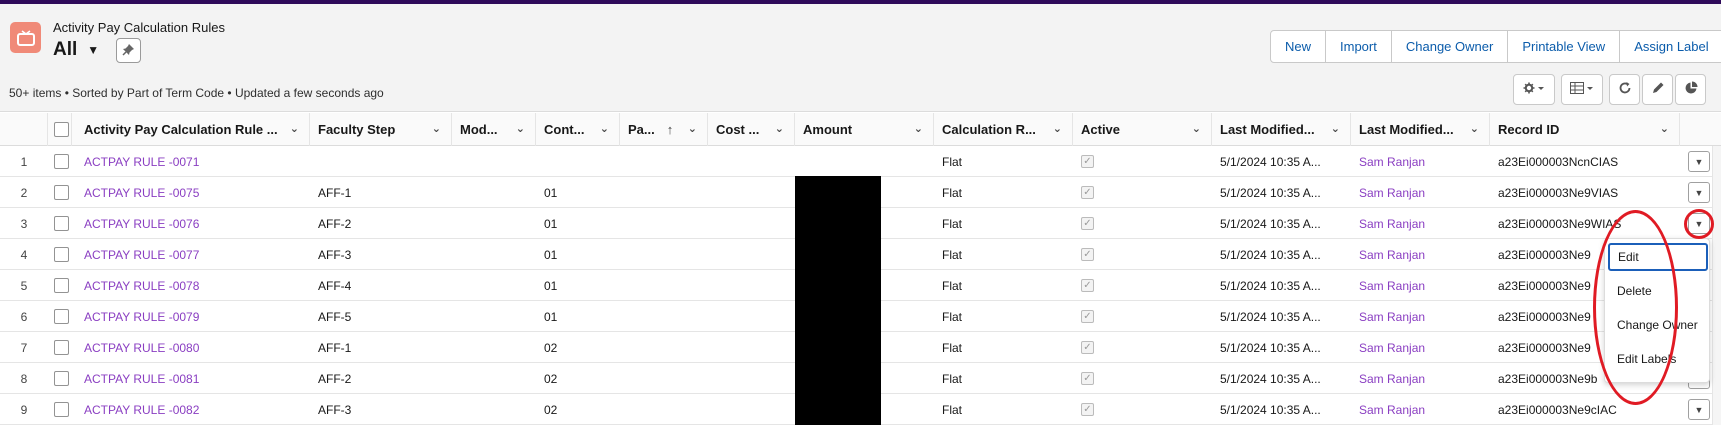 The width and height of the screenshot is (1721, 425). I want to click on cell-rule-name: ACTPAY RULE -0080, so click(193, 347).